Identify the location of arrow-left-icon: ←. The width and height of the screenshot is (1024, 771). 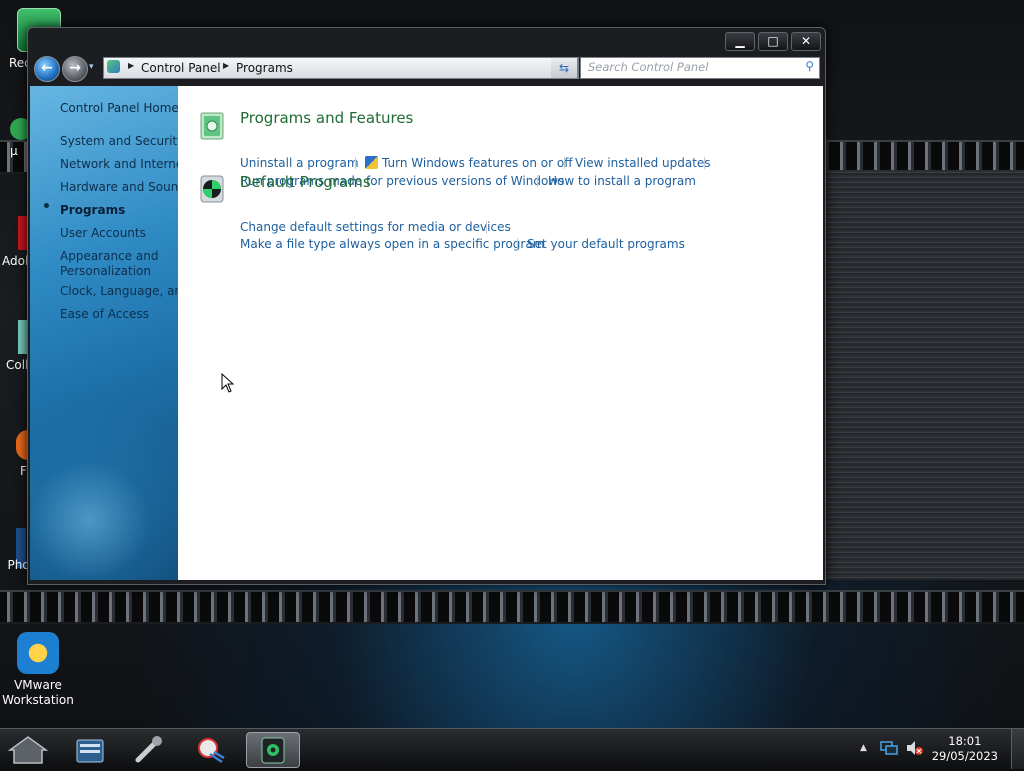
(47, 68).